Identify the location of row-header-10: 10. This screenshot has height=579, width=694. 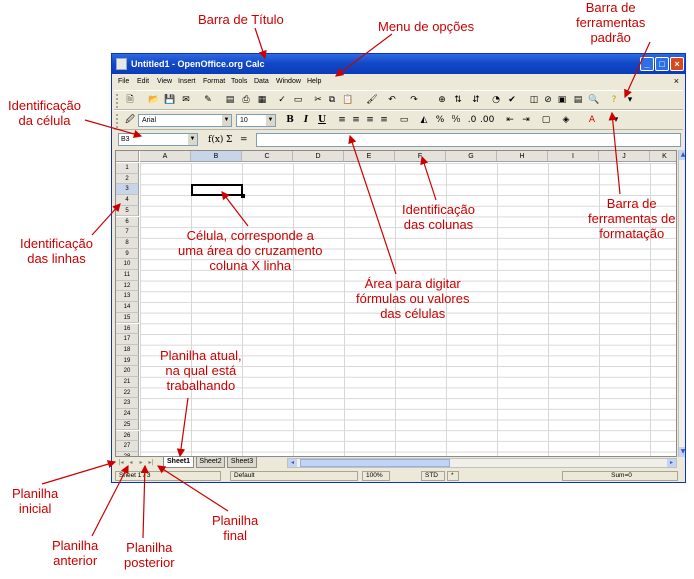
(127, 264).